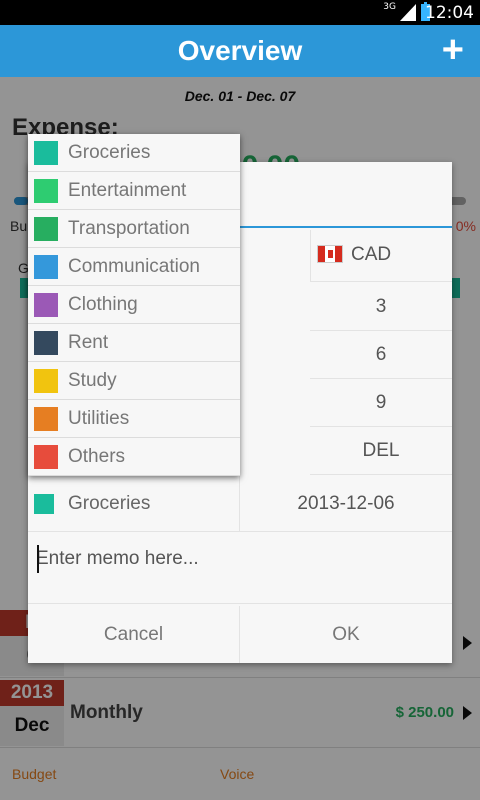 Image resolution: width=480 pixels, height=800 pixels. I want to click on currency-selector: CAD, so click(381, 256).